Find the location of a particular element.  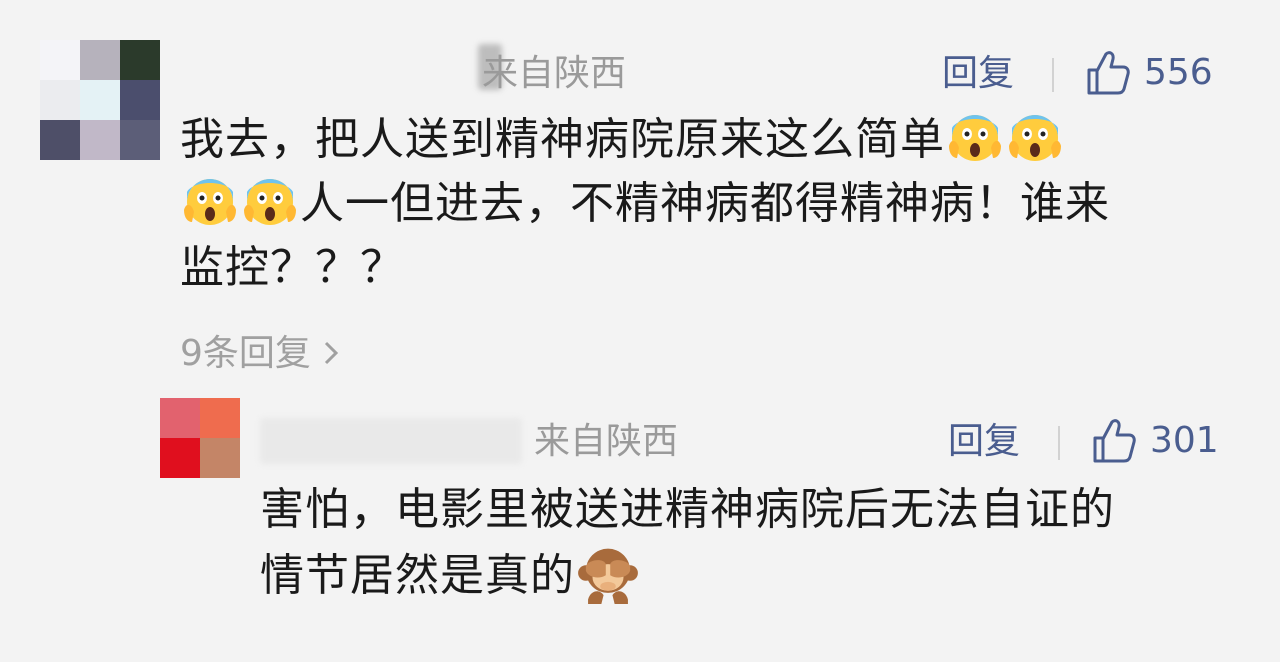

like-button: 301 is located at coordinates (1155, 441).